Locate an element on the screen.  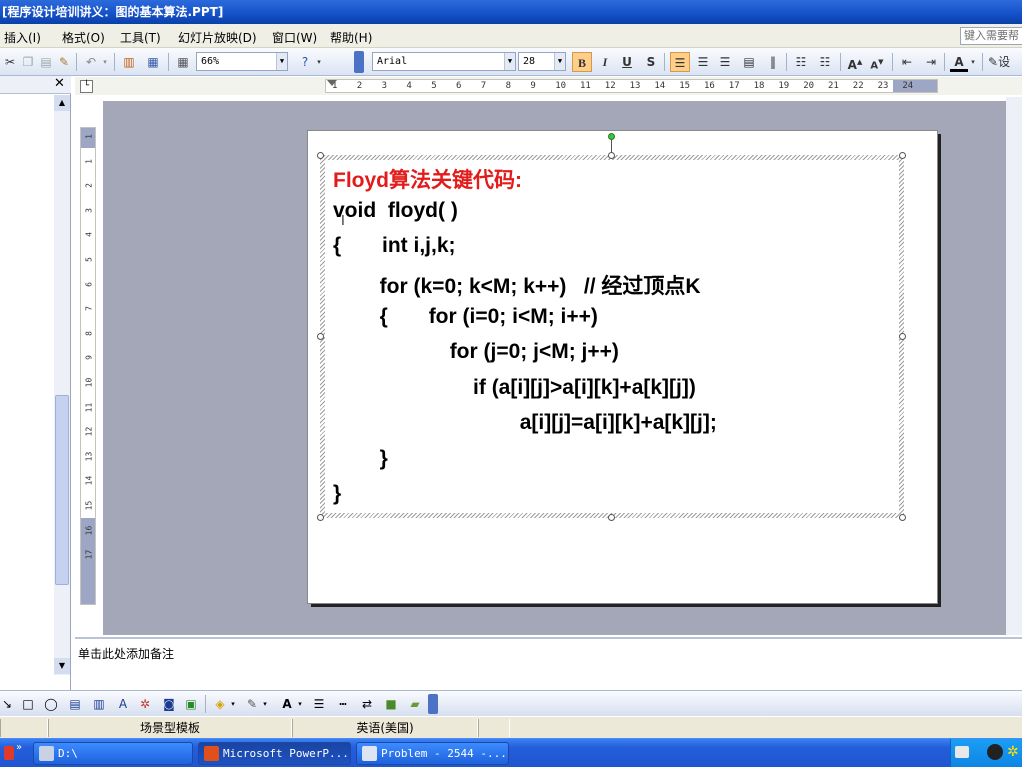
outline-scrollbar: ▲ ▼ is located at coordinates (62, 385).